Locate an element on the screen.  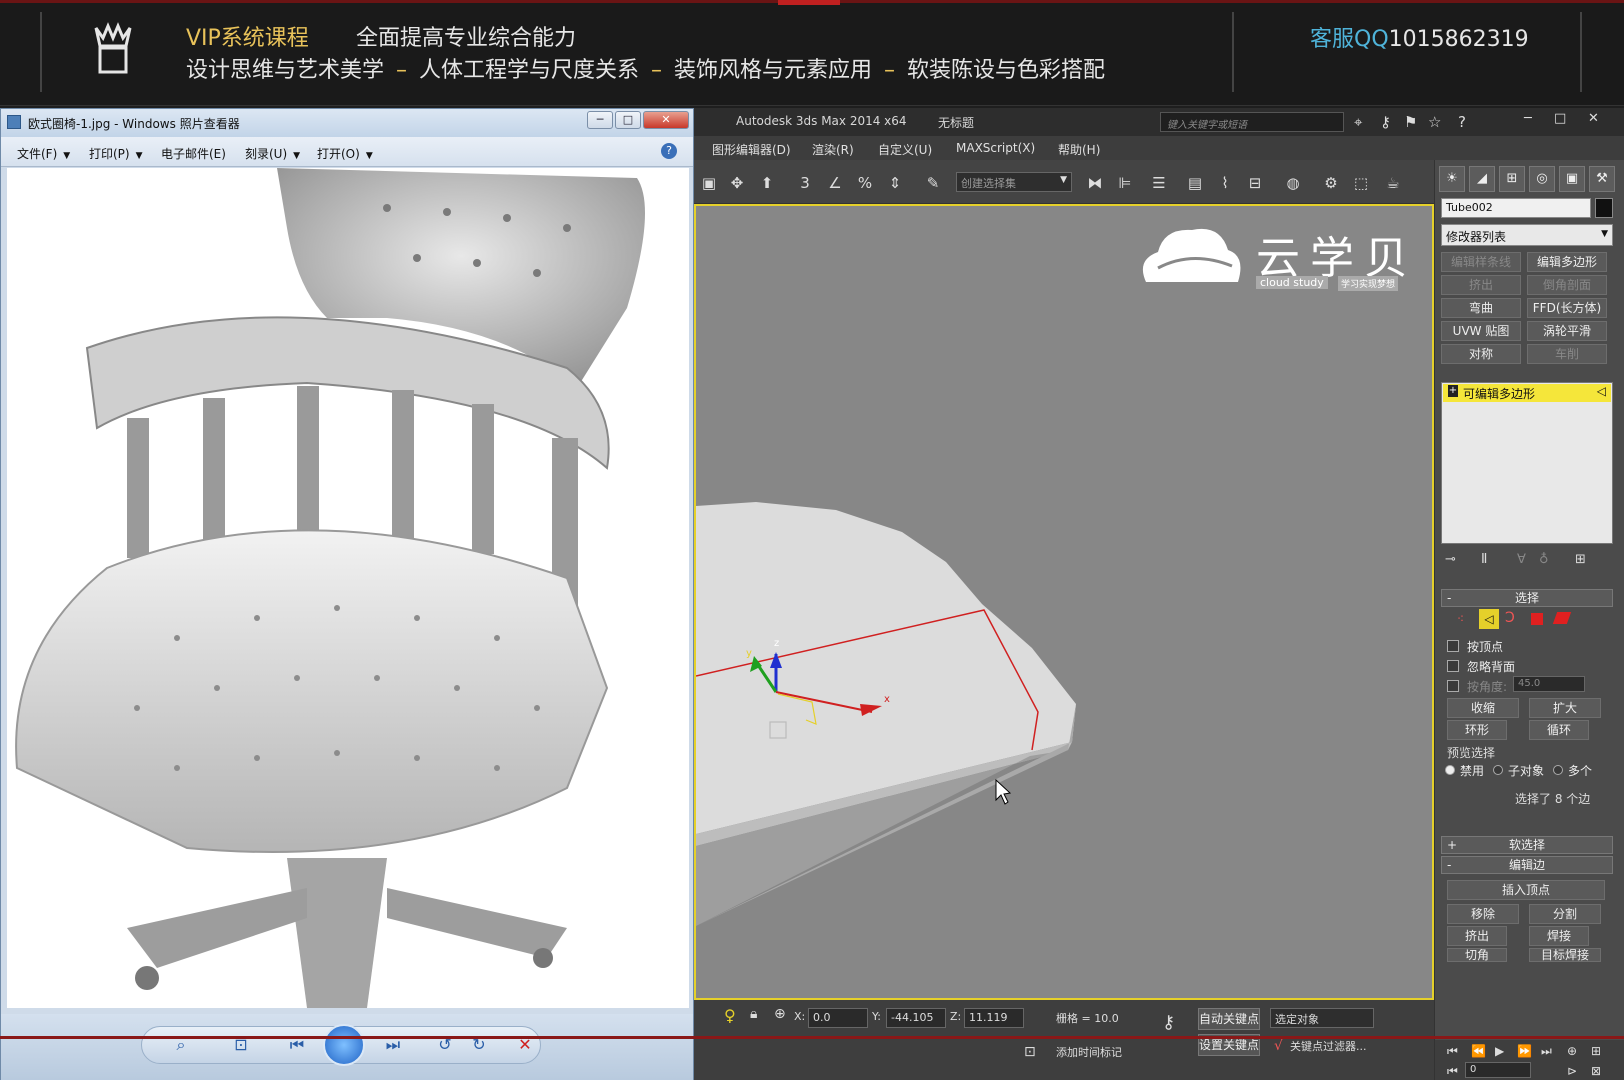
preview-multi-radio: 多个 is located at coordinates (1572, 770).